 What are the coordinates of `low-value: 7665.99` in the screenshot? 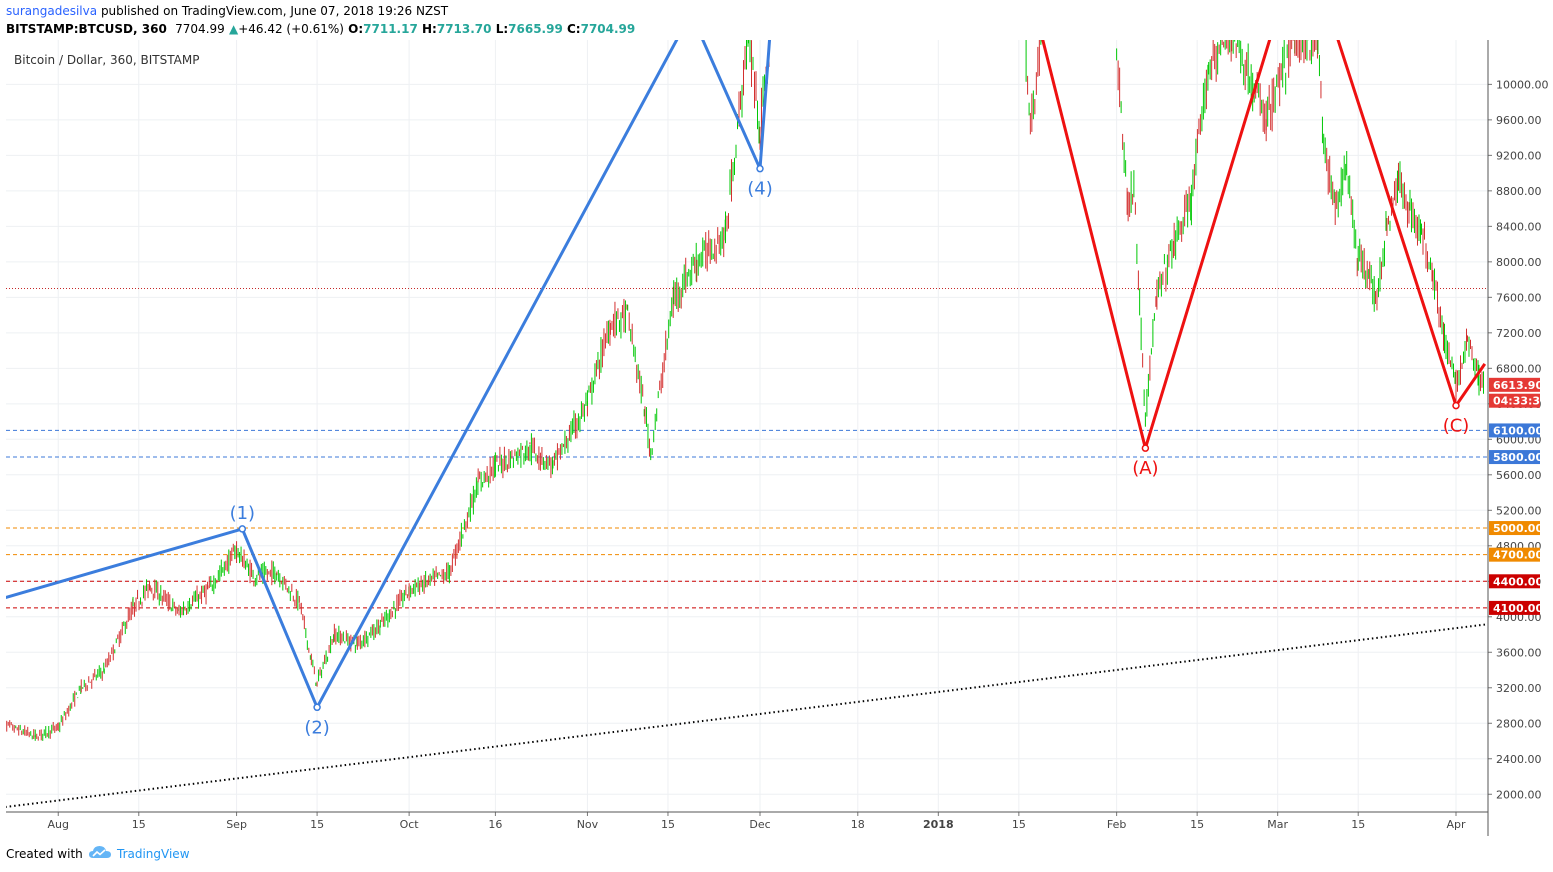 It's located at (535, 29).